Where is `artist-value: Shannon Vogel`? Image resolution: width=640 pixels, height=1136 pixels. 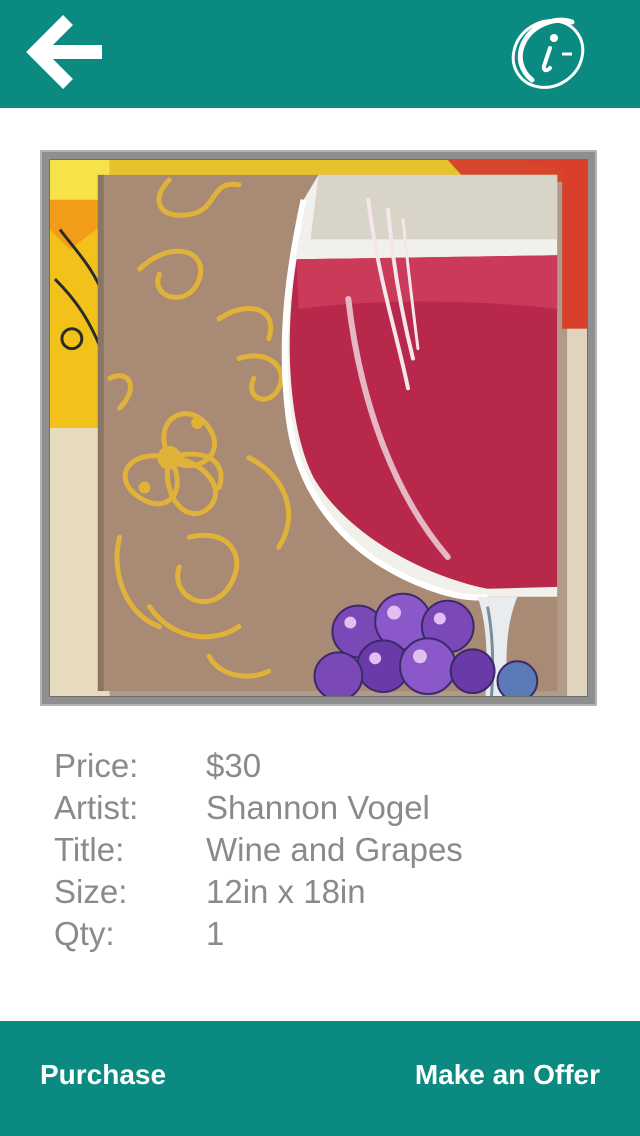
artist-value: Shannon Vogel is located at coordinates (318, 807).